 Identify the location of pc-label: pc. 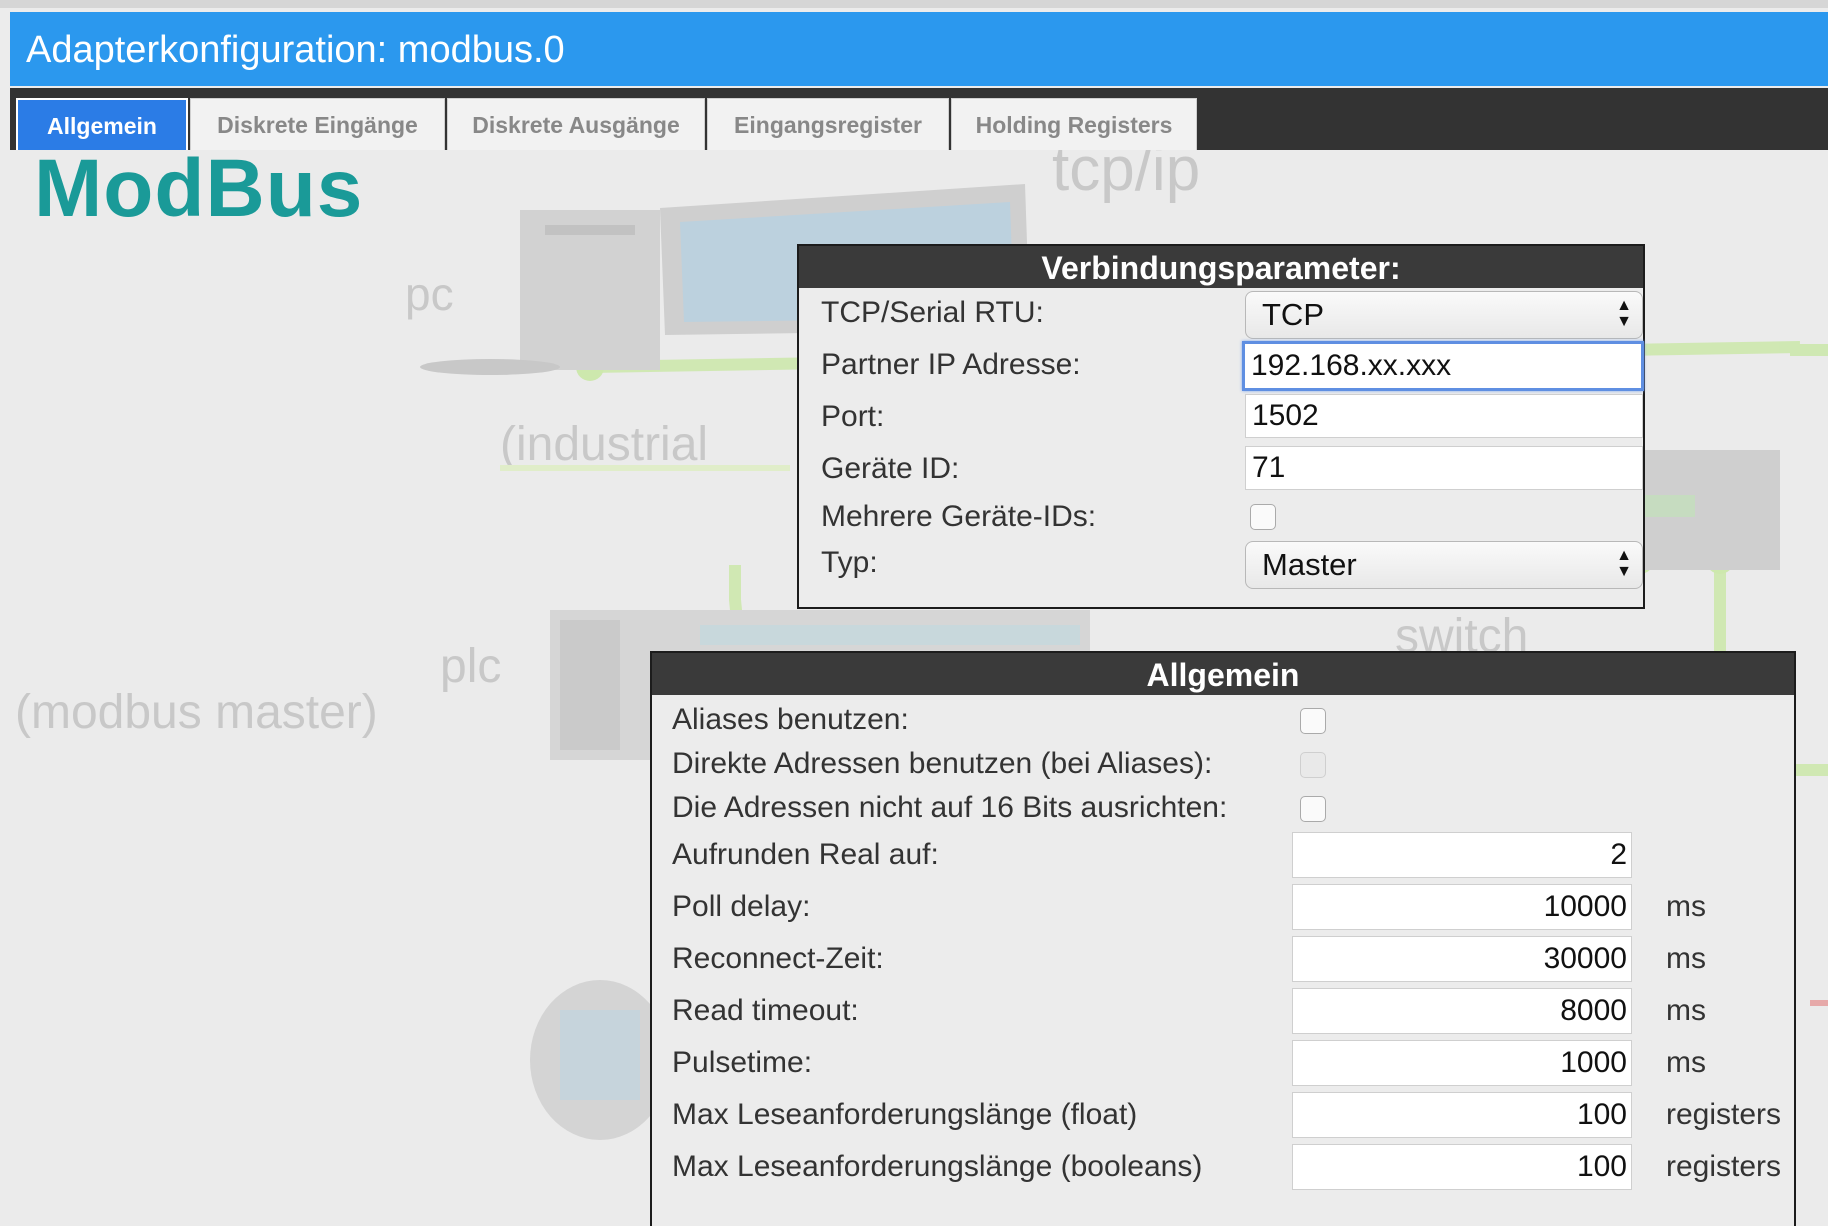
(429, 294).